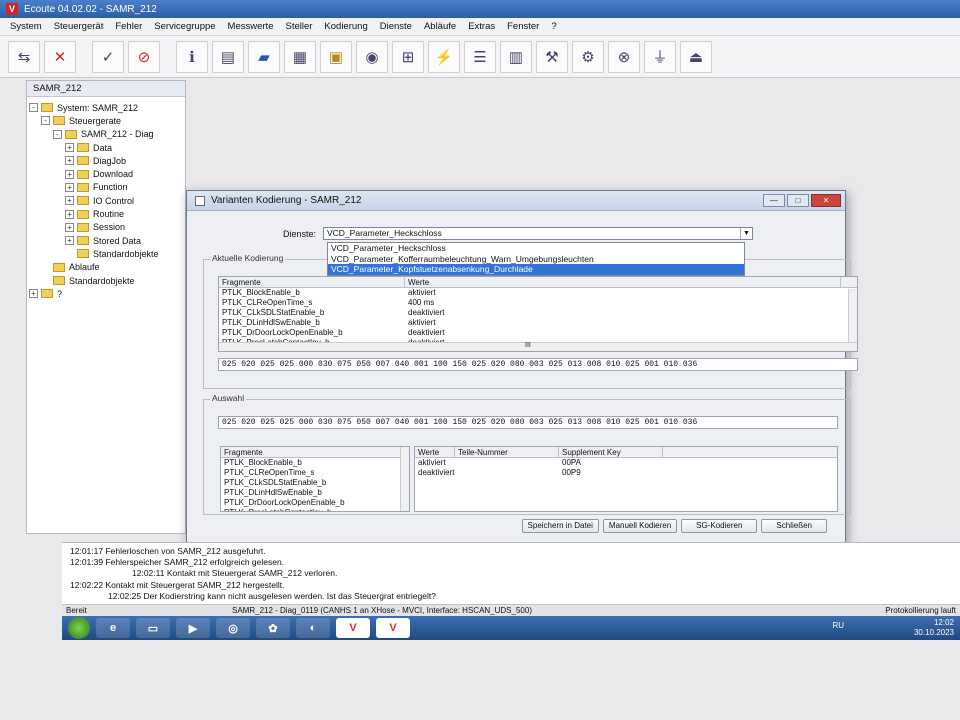 This screenshot has width=960, height=720. Describe the element at coordinates (538, 303) in the screenshot. I see `table-row: PTLK_CLReOpenTime_s 400 ms` at that location.